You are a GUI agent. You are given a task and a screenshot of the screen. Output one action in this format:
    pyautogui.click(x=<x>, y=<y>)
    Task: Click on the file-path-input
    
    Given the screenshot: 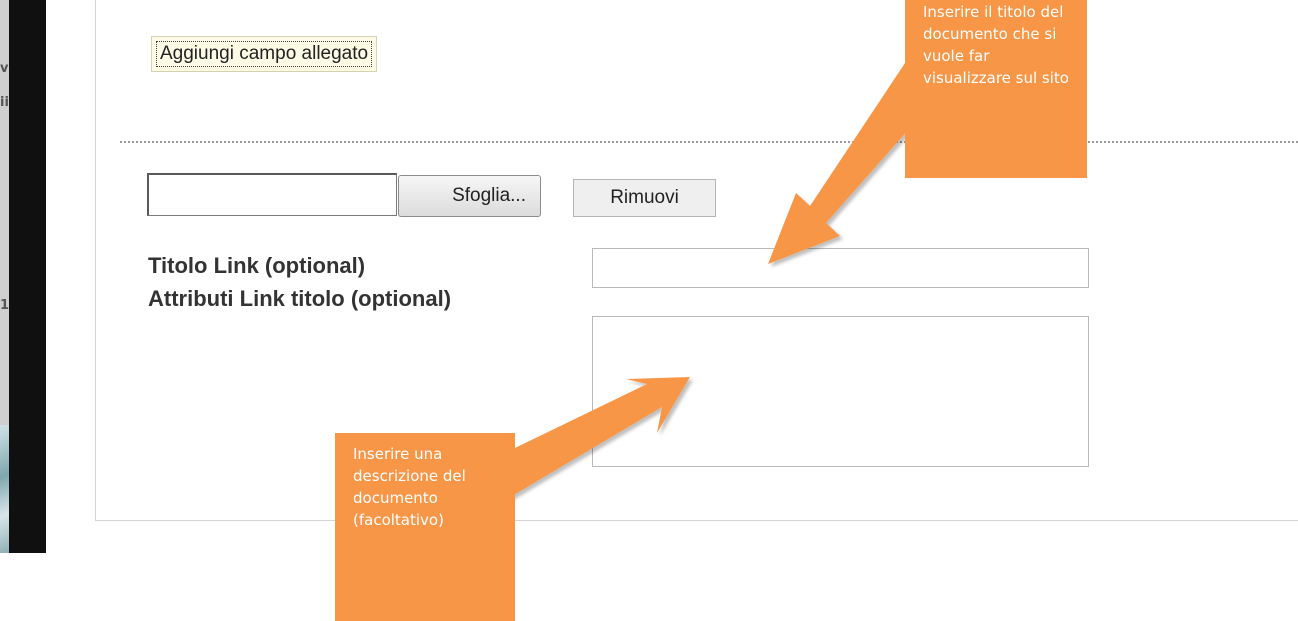 What is the action you would take?
    pyautogui.click(x=272, y=194)
    